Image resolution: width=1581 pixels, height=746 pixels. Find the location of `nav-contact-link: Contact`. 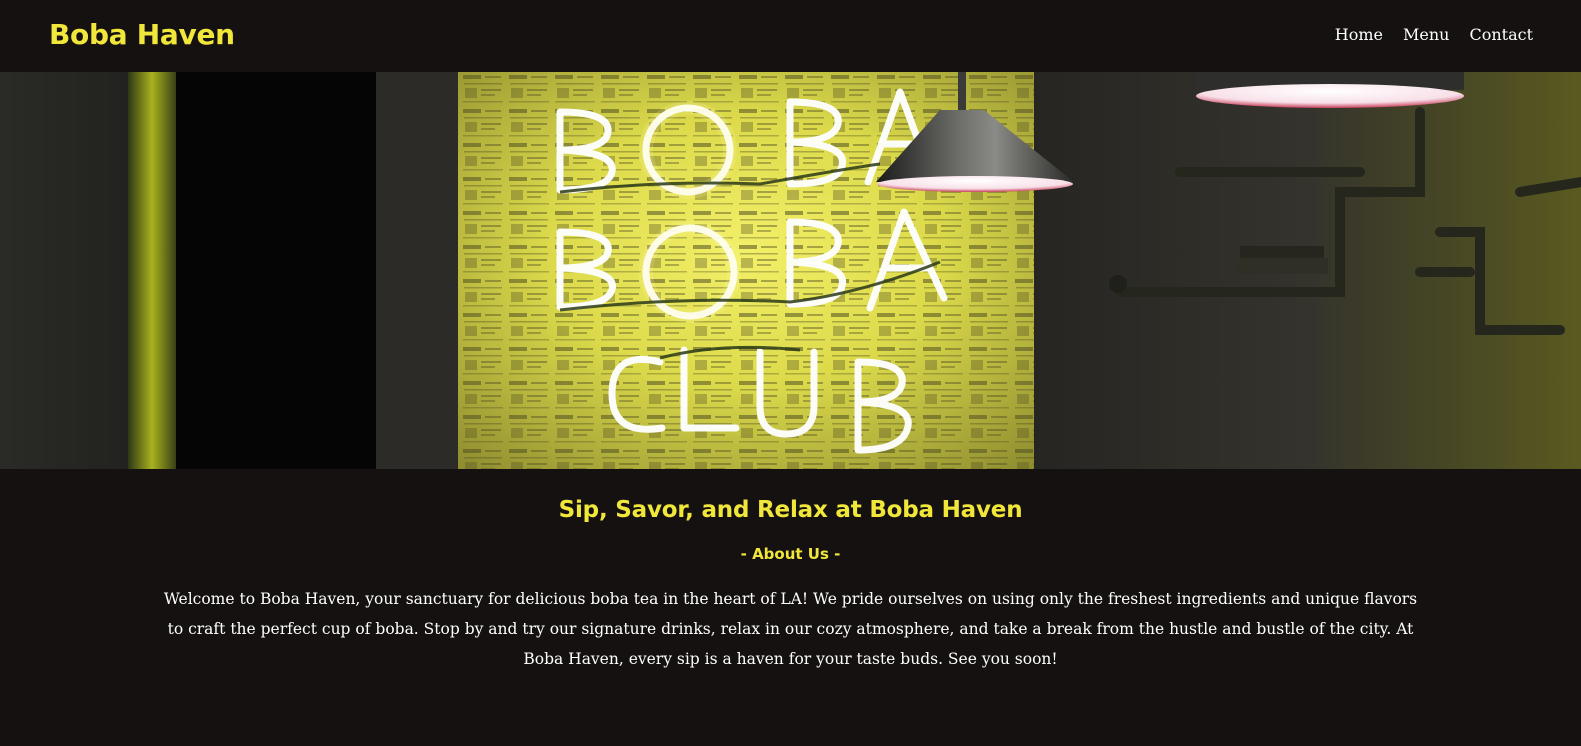

nav-contact-link: Contact is located at coordinates (1501, 35).